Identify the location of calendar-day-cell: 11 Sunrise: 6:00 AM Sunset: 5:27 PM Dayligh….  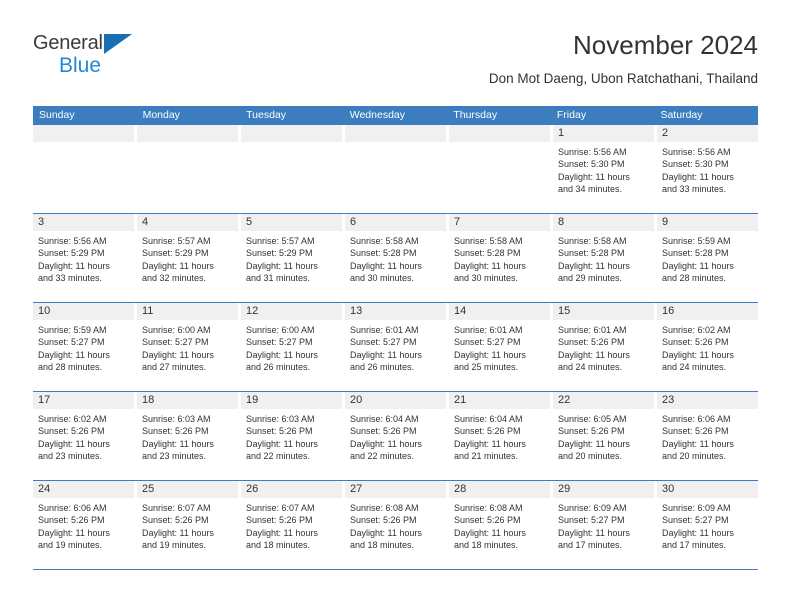
(189, 347).